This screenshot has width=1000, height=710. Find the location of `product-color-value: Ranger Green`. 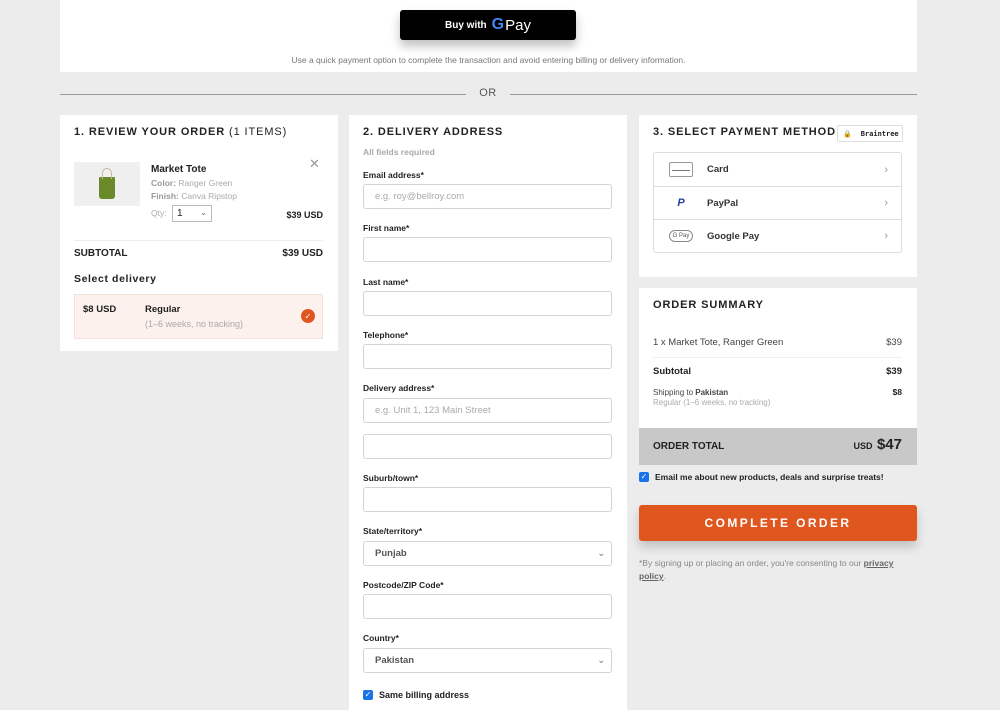

product-color-value: Ranger Green is located at coordinates (205, 183).